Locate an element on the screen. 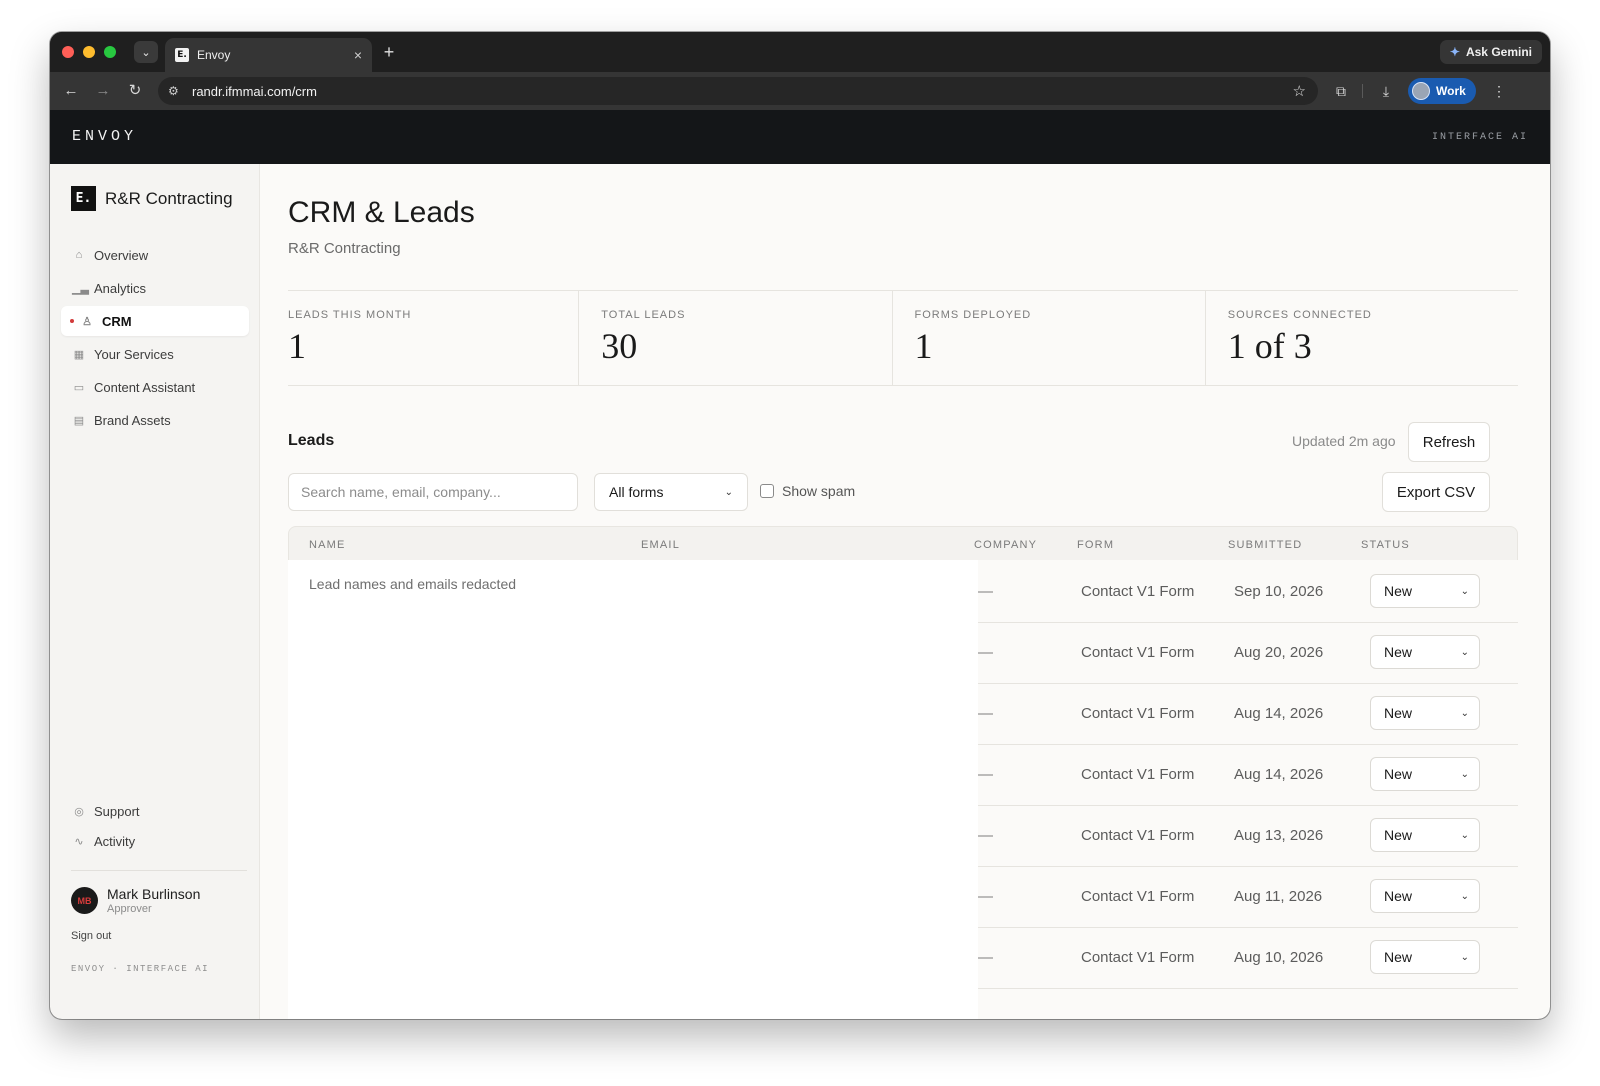  url-text: randr.ifmmai.com/crm is located at coordinates (742, 91).